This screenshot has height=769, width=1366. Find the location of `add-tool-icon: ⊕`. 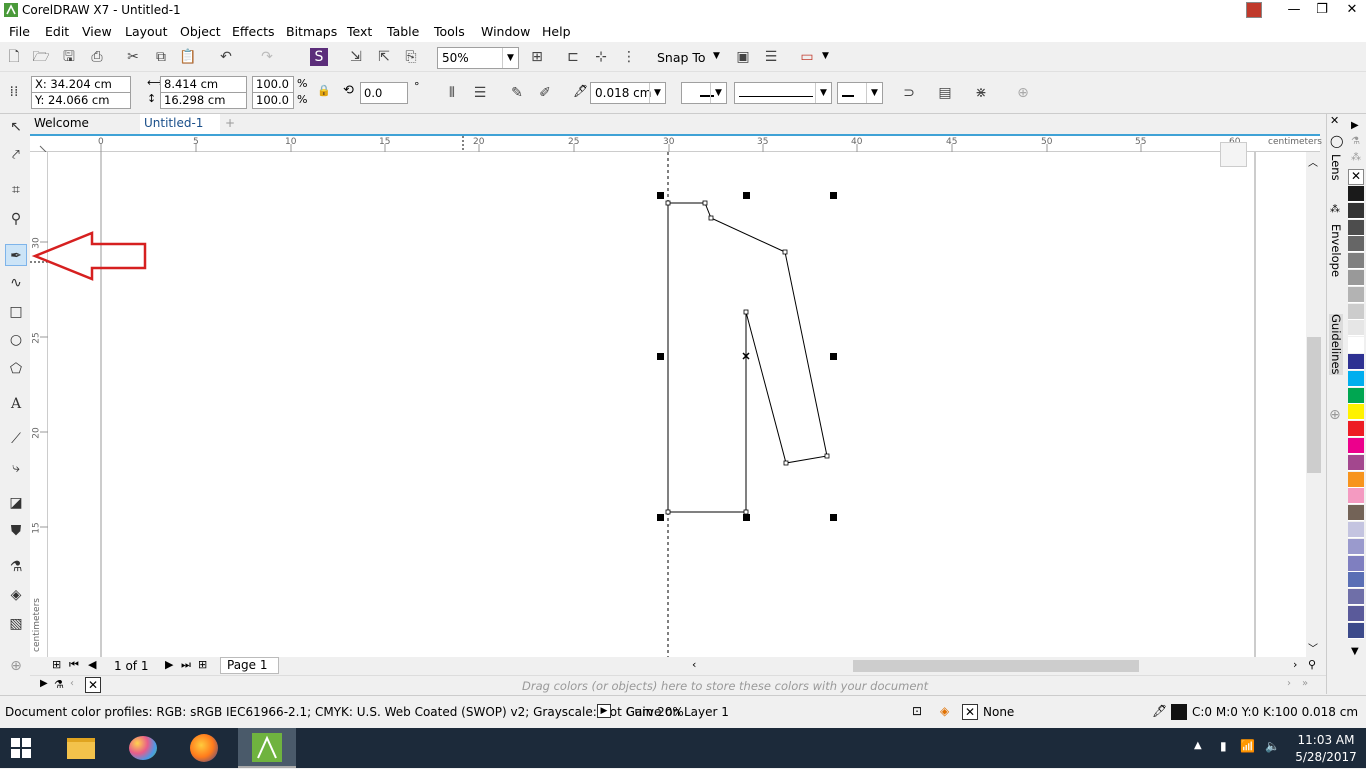

add-tool-icon: ⊕ is located at coordinates (16, 666).